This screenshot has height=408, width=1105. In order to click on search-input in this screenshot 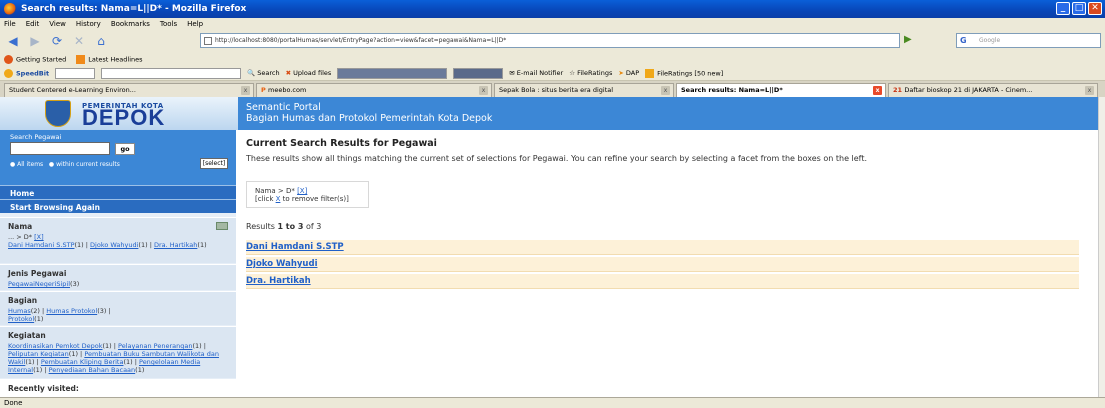, I will do `click(60, 148)`.